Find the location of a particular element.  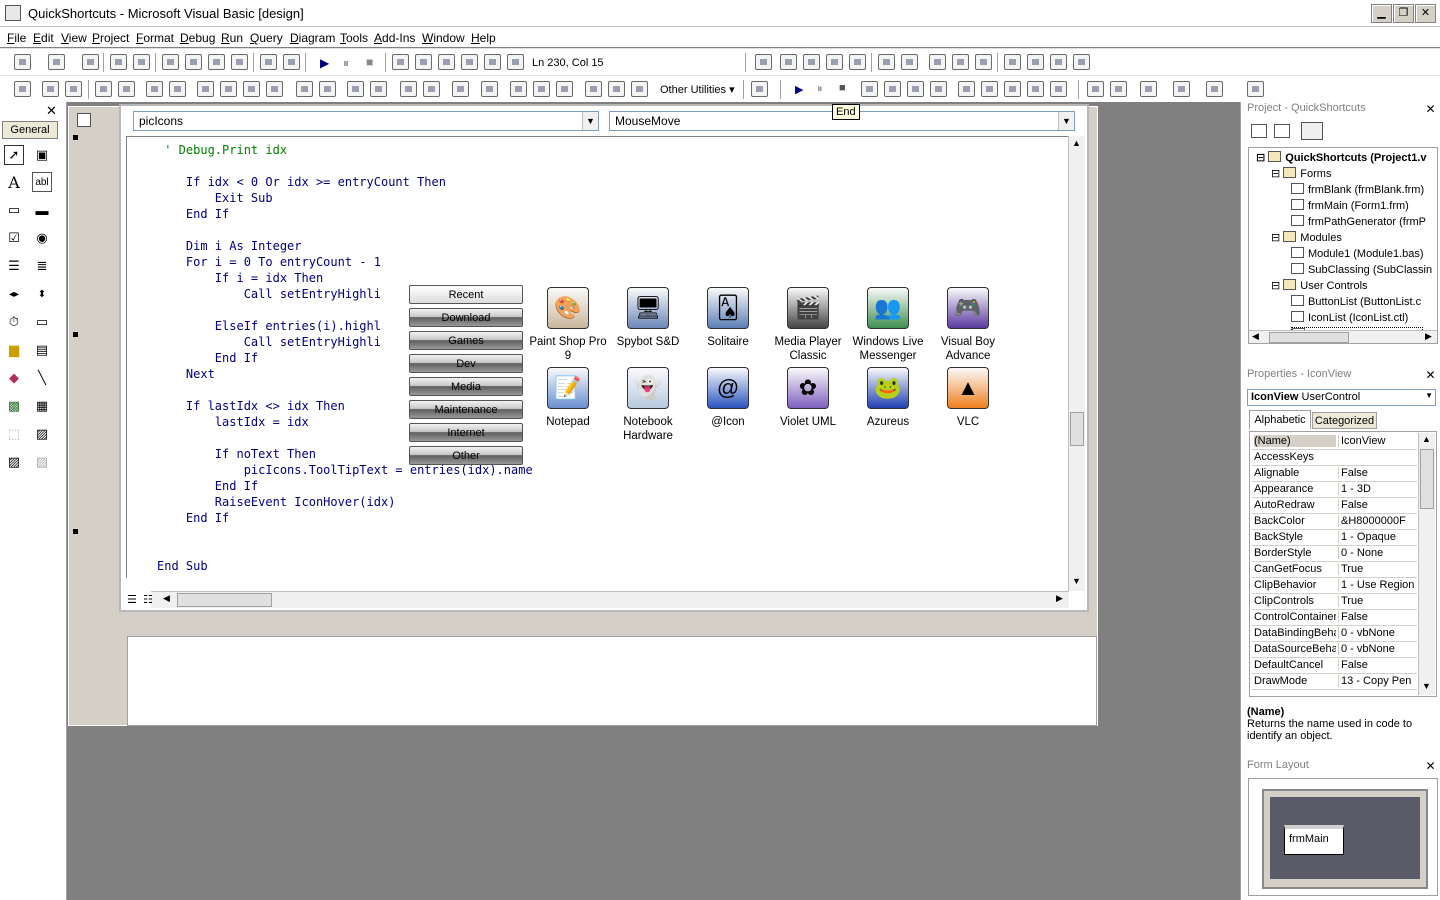

image-tool-icon: ▩ is located at coordinates (14, 406).